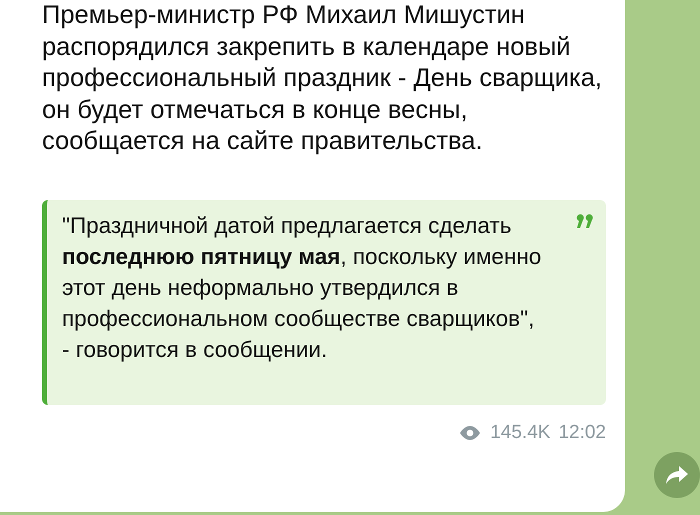 The width and height of the screenshot is (700, 515). I want to click on view-count: 145.4K, so click(520, 433).